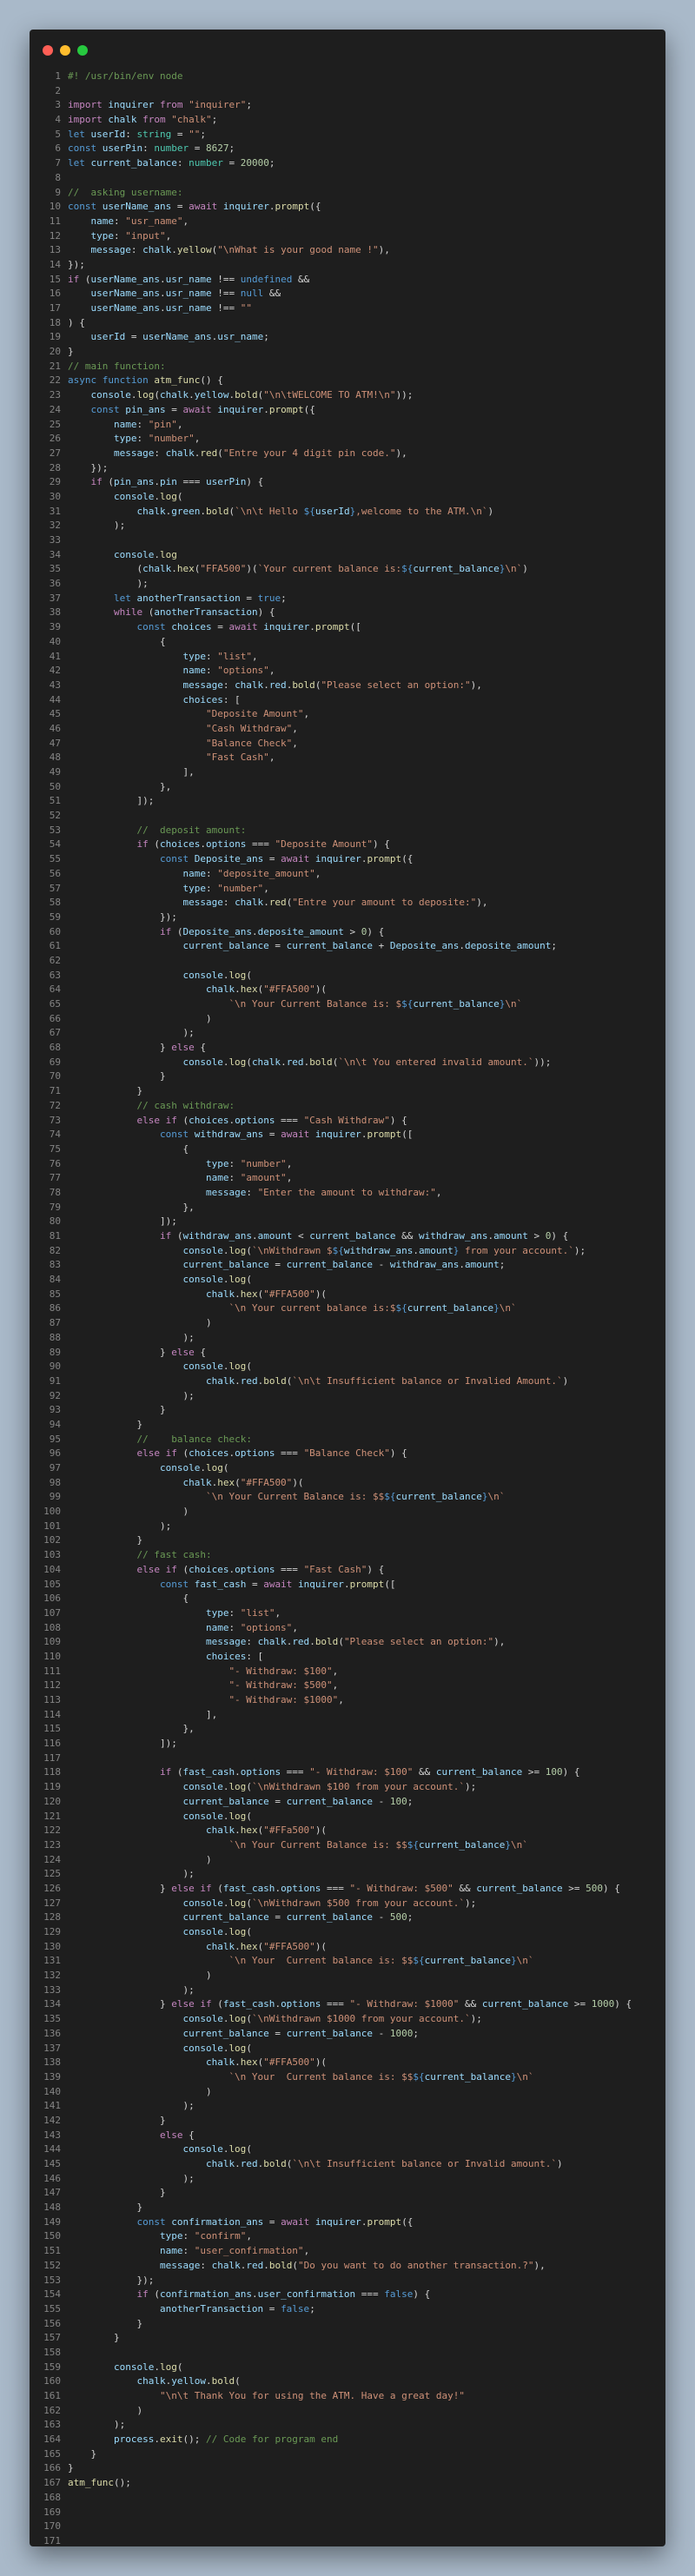 This screenshot has height=2576, width=695. I want to click on code-token: name, so click(102, 221).